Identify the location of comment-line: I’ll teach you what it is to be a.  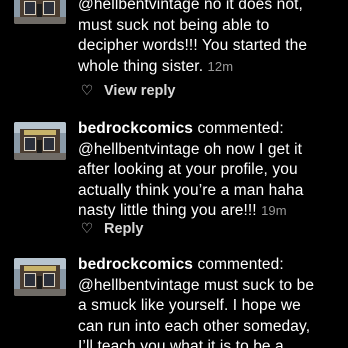
(181, 343).